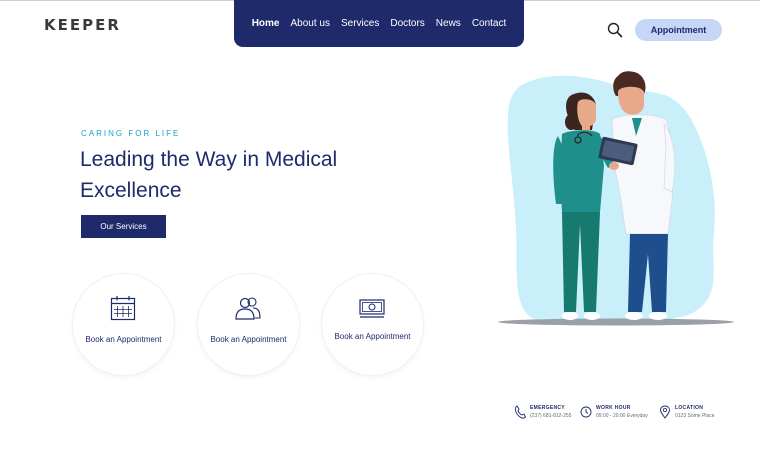 The height and width of the screenshot is (467, 760). I want to click on service-card-appointment-1: Book an Appointment, so click(123, 324).